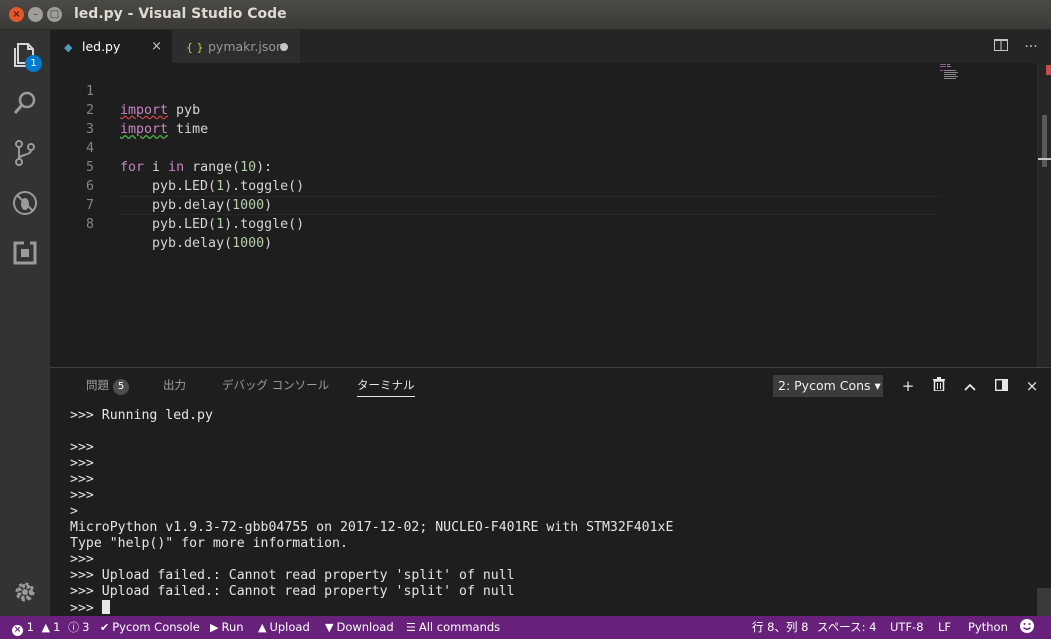  Describe the element at coordinates (25, 103) in the screenshot. I see `search-icon` at that location.